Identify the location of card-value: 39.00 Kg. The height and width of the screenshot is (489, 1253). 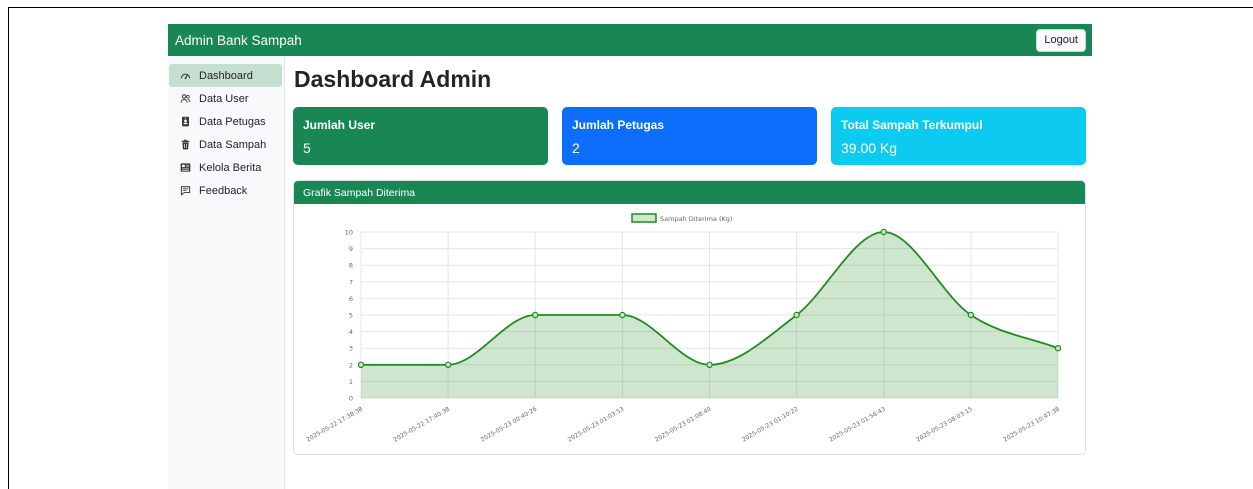
(869, 148).